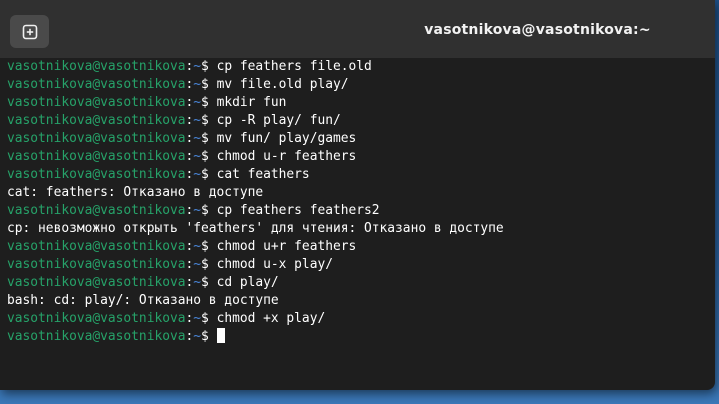  I want to click on command-text: chmod u-r feathers, so click(286, 156).